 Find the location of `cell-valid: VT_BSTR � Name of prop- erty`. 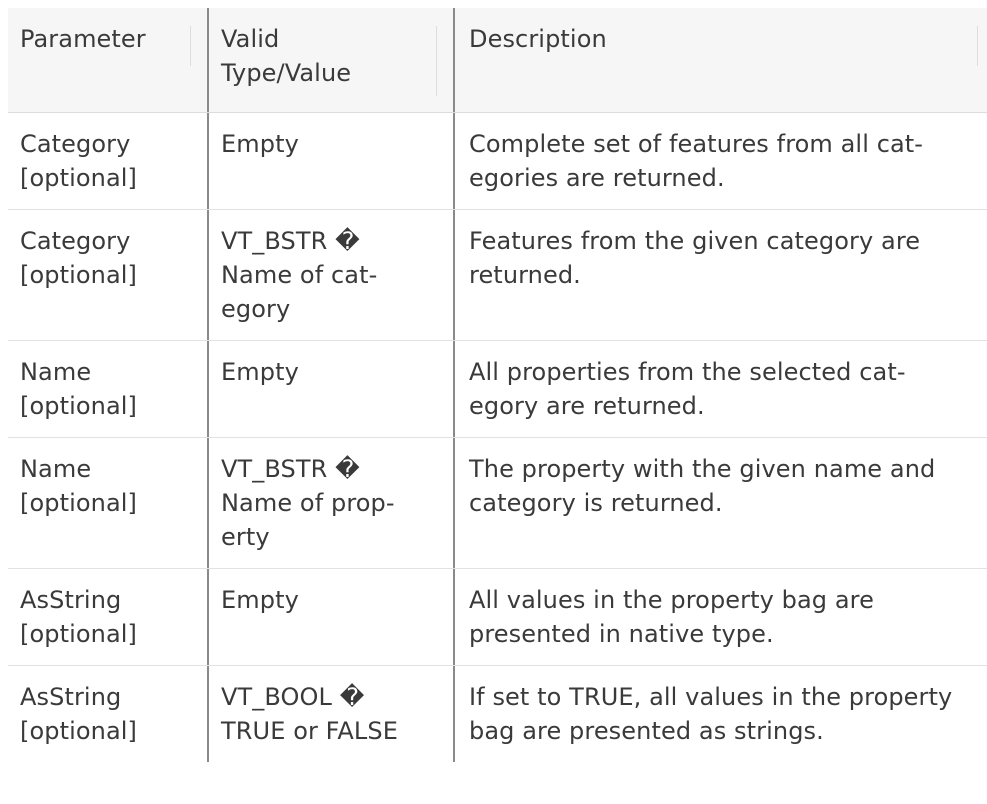

cell-valid: VT_BSTR � Name of prop- erty is located at coordinates (330, 503).